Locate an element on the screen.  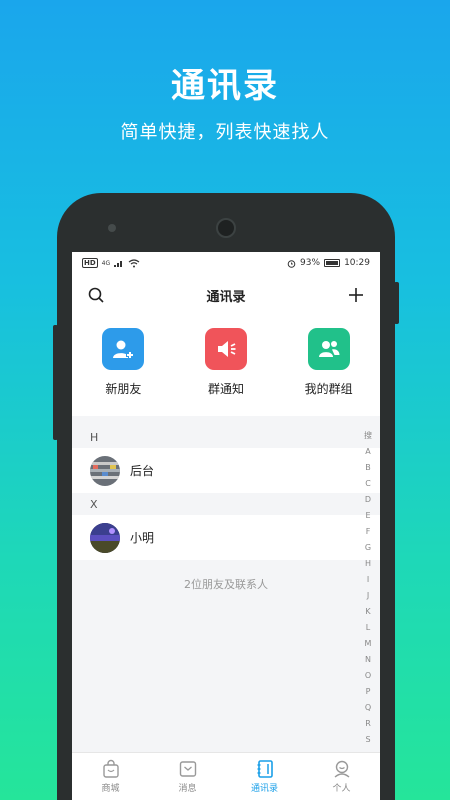
section-header-h: H is located at coordinates (226, 437).